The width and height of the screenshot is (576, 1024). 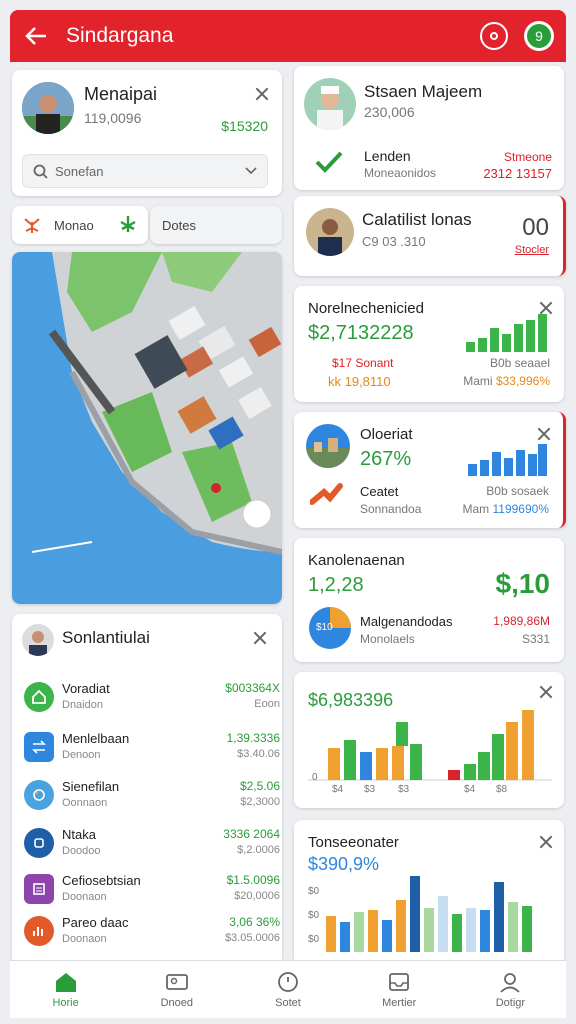 I want to click on grouped-y-label: $0, so click(x=314, y=891).